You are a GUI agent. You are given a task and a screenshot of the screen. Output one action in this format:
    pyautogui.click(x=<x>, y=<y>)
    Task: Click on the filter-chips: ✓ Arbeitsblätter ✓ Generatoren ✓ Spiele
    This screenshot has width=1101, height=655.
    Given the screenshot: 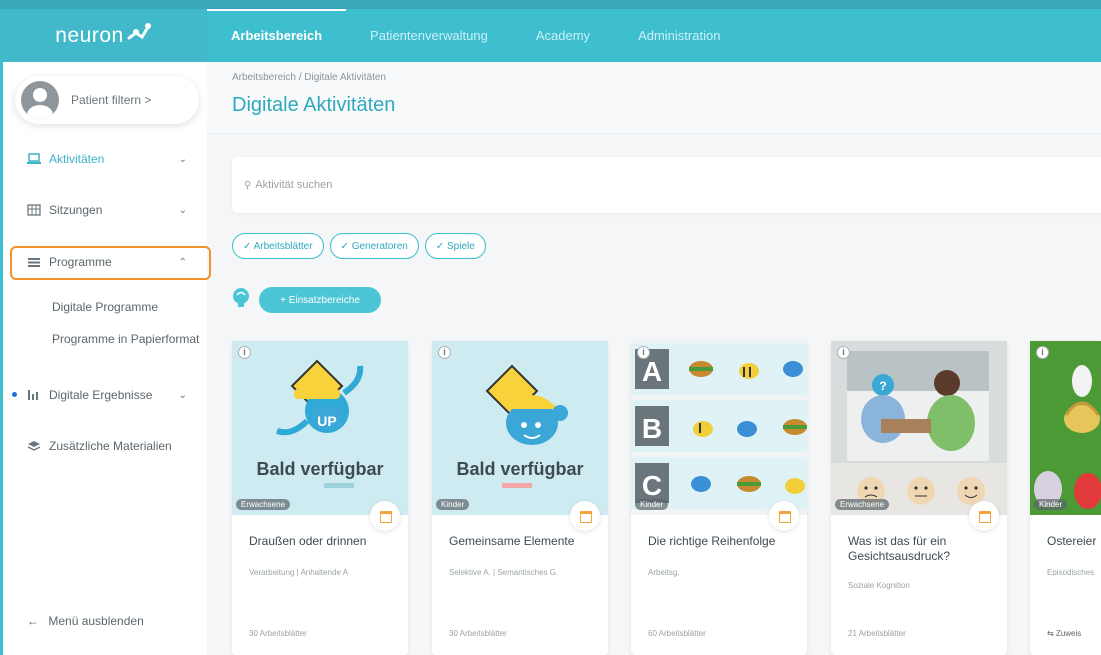 What is the action you would take?
    pyautogui.click(x=359, y=246)
    